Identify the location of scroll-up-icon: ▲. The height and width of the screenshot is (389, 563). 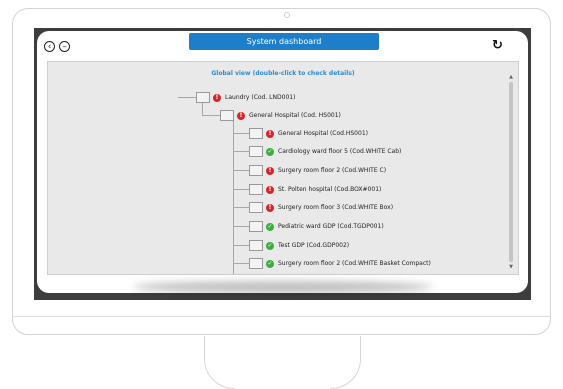
(511, 77).